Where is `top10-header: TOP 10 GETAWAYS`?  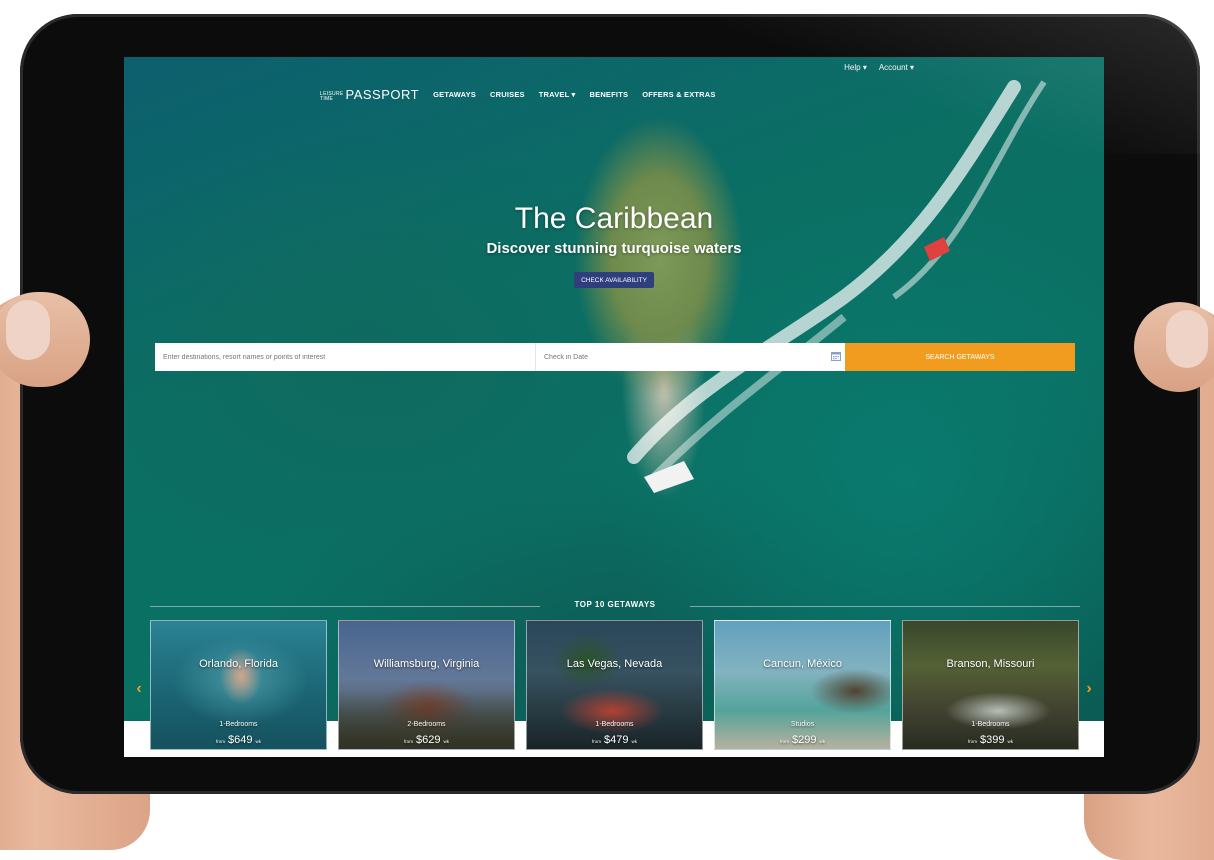
top10-header: TOP 10 GETAWAYS is located at coordinates (615, 607).